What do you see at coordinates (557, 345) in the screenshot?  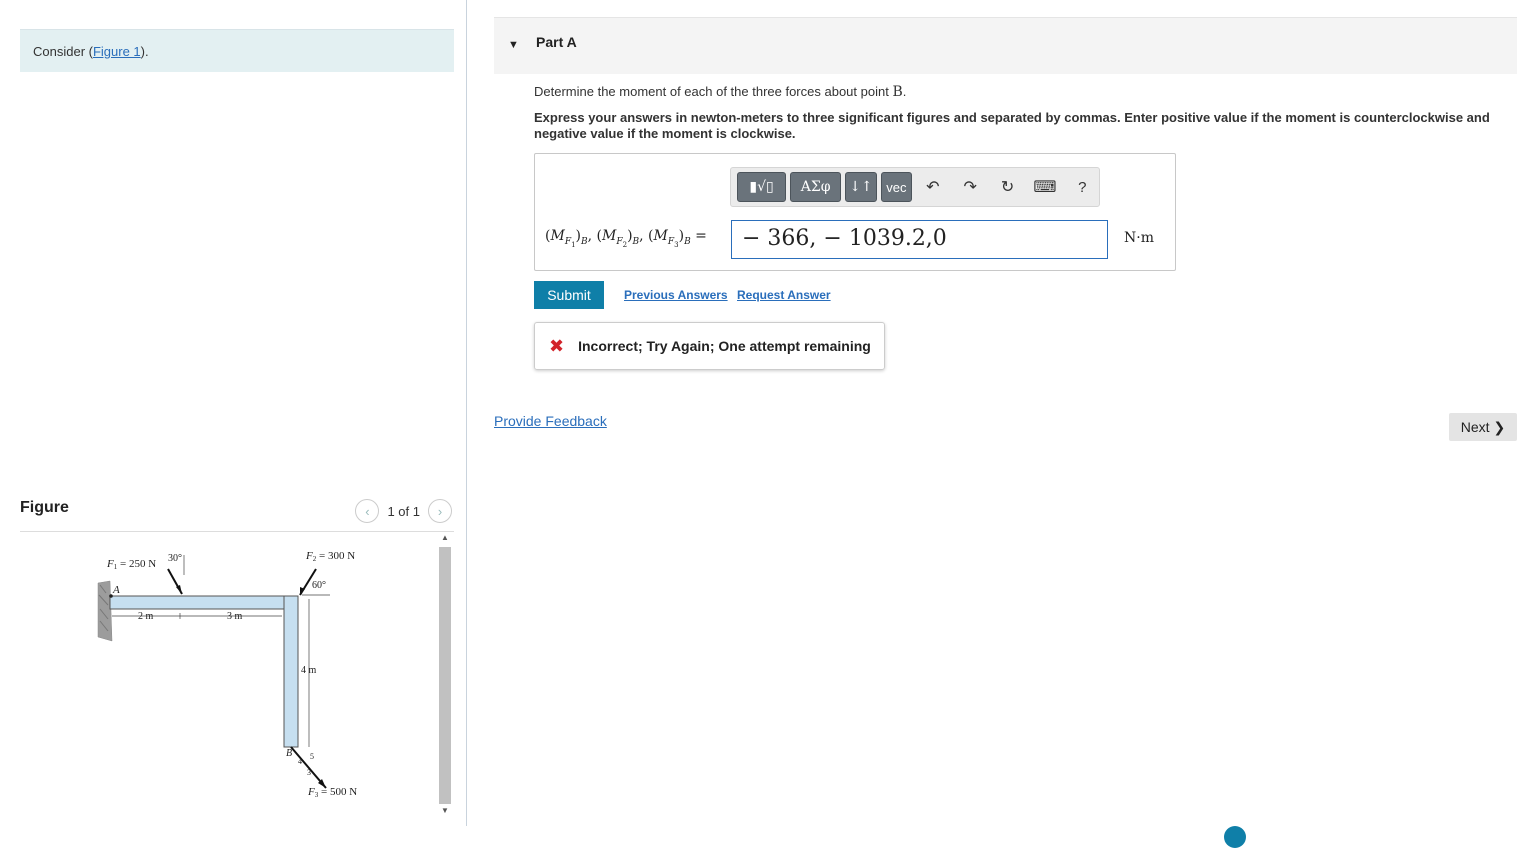 I see `error-x-icon: ✖` at bounding box center [557, 345].